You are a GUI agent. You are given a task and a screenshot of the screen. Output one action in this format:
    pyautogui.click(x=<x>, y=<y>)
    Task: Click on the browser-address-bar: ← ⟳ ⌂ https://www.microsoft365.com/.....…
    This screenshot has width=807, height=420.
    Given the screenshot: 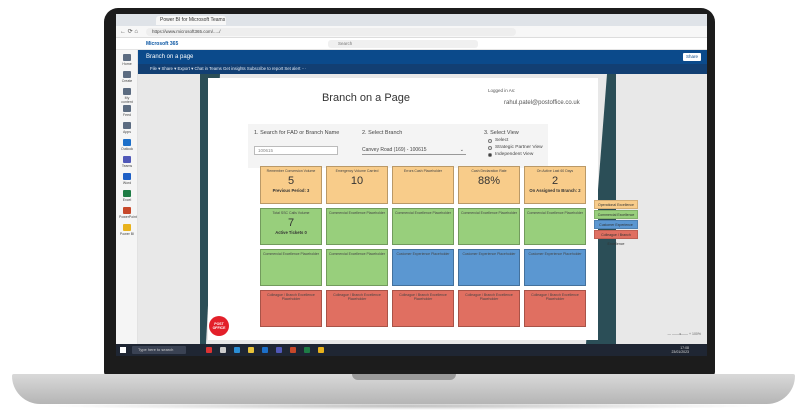 What is the action you would take?
    pyautogui.click(x=411, y=32)
    